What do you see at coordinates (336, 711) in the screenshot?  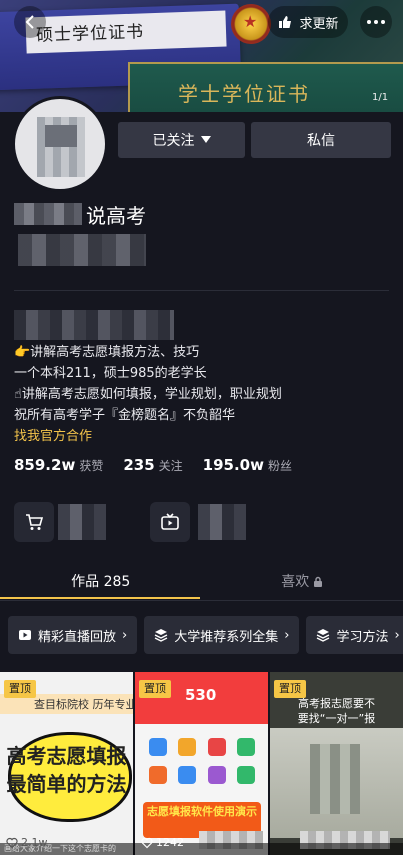 I see `thumbnail-title: 高考报志愿要不要找“一对一”报` at bounding box center [336, 711].